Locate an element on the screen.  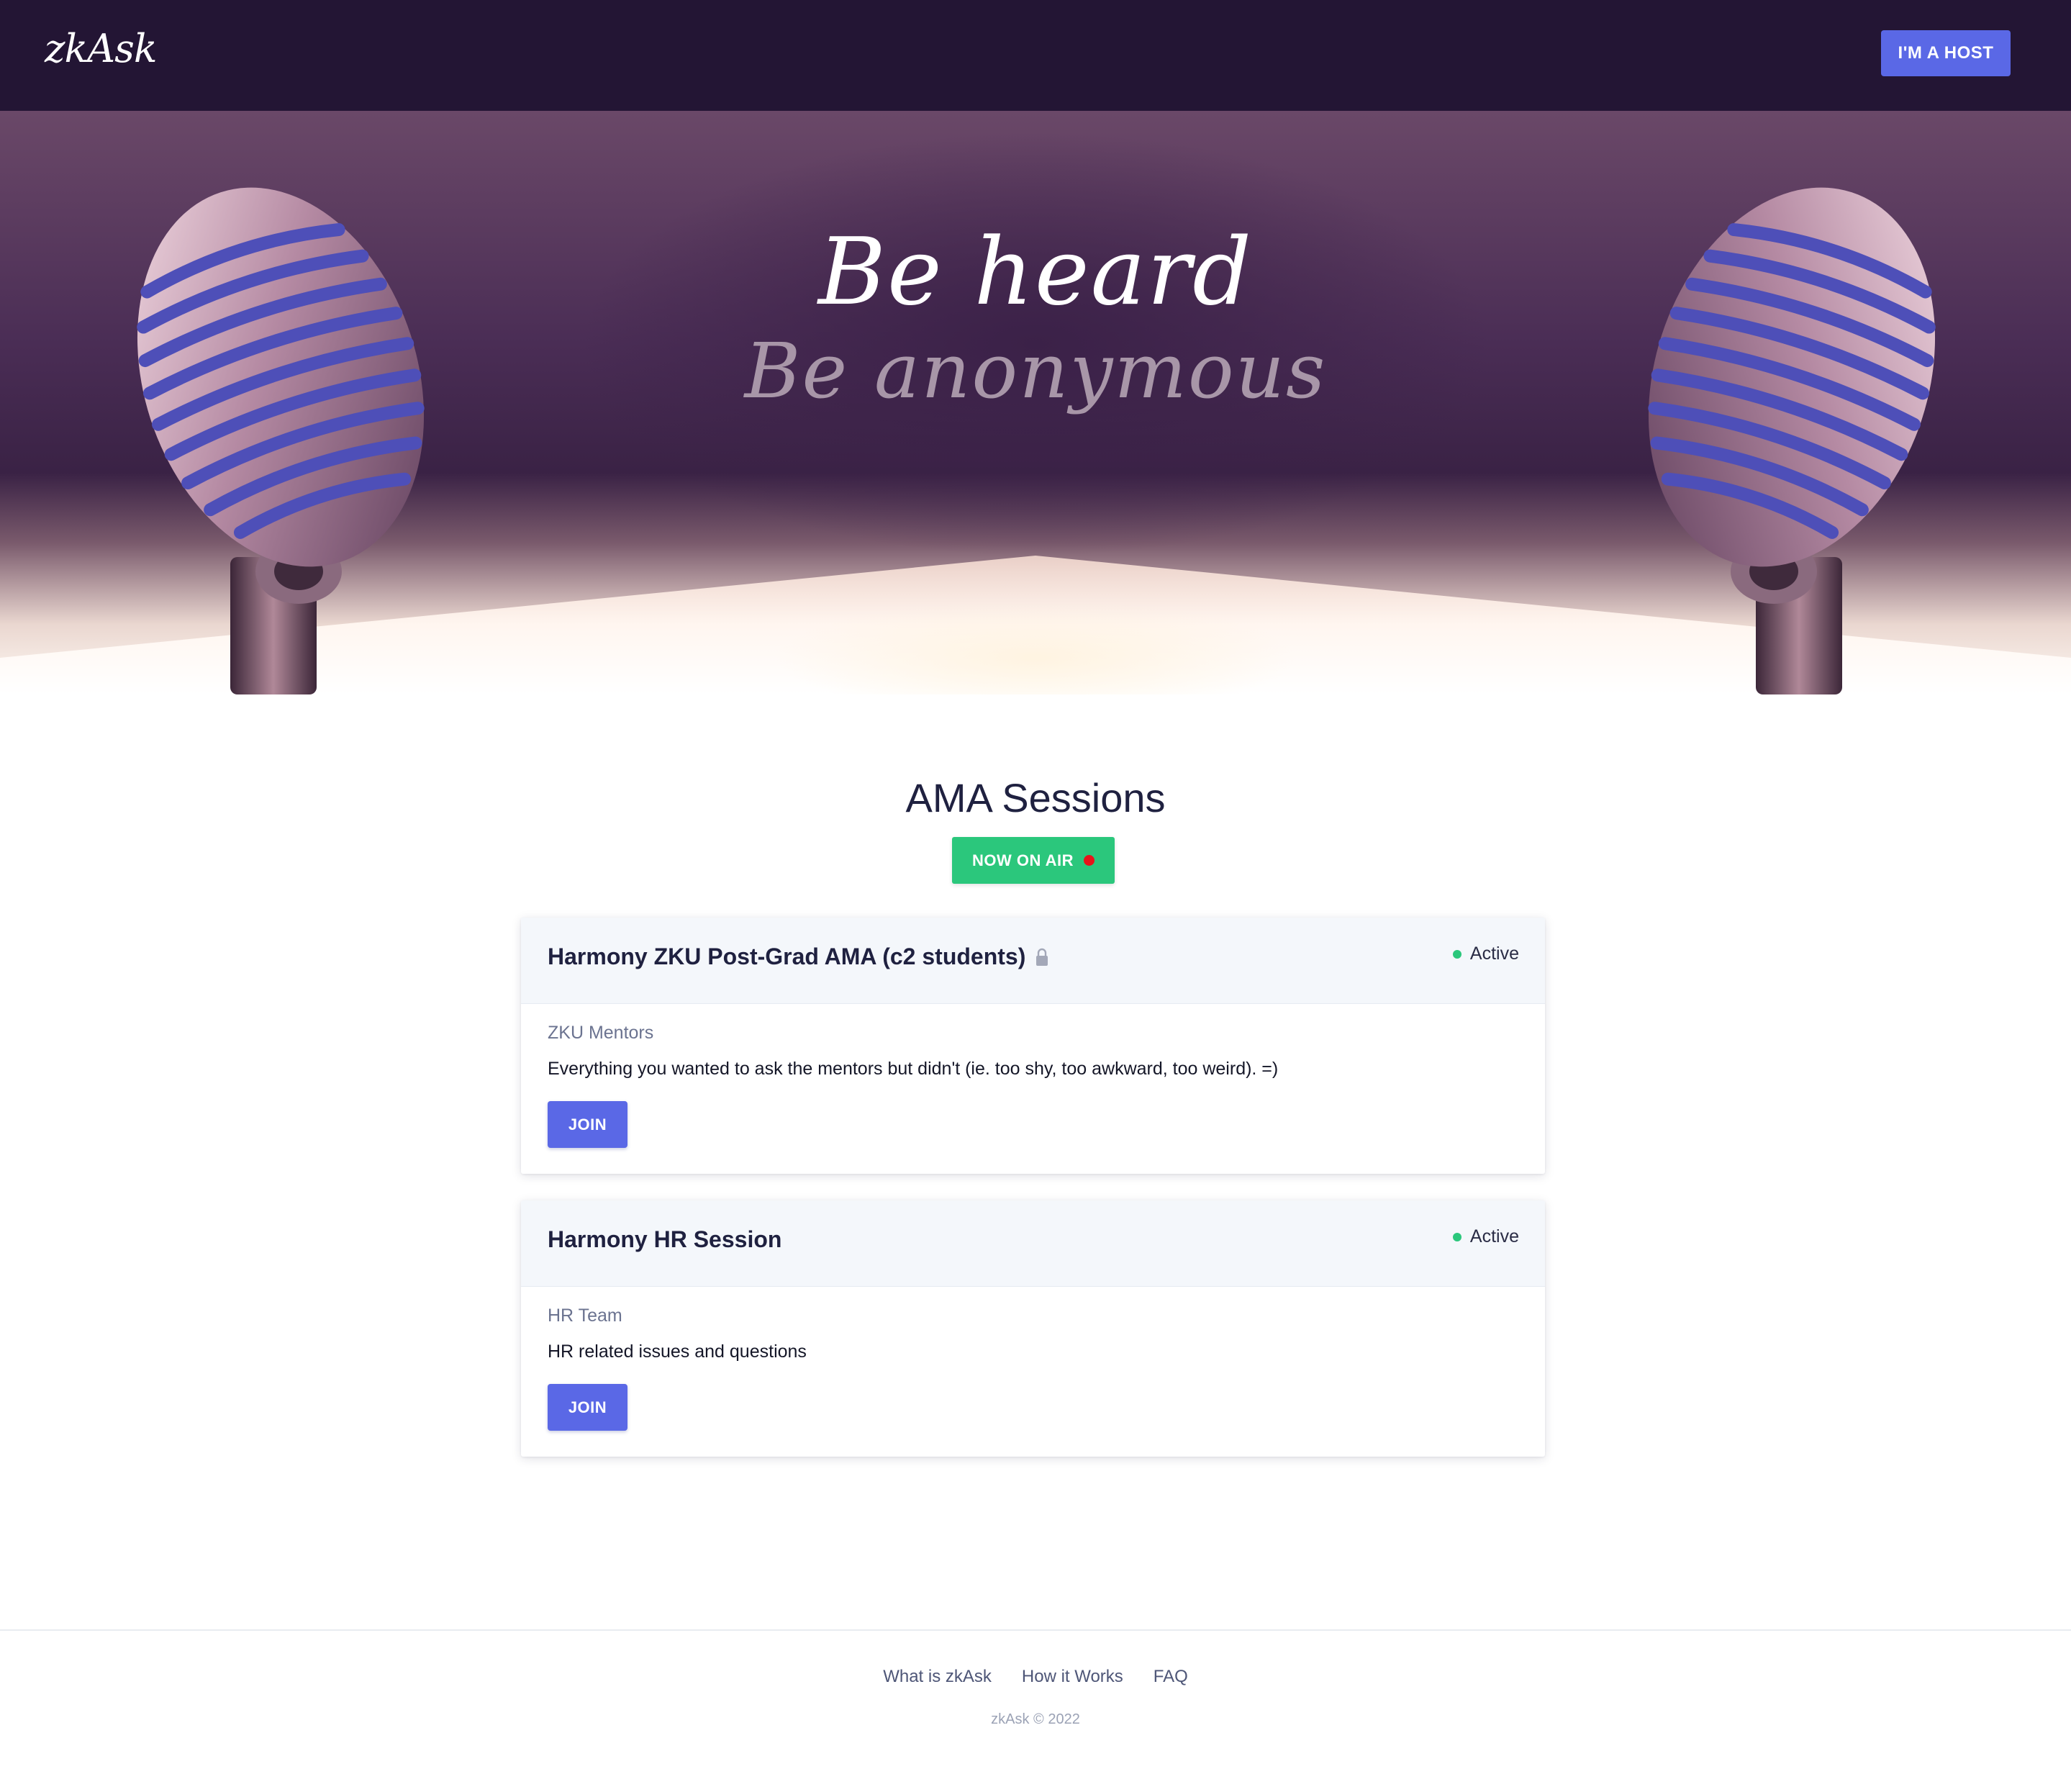
session-card-header: Harmony HR Session Active is located at coordinates (1033, 1244).